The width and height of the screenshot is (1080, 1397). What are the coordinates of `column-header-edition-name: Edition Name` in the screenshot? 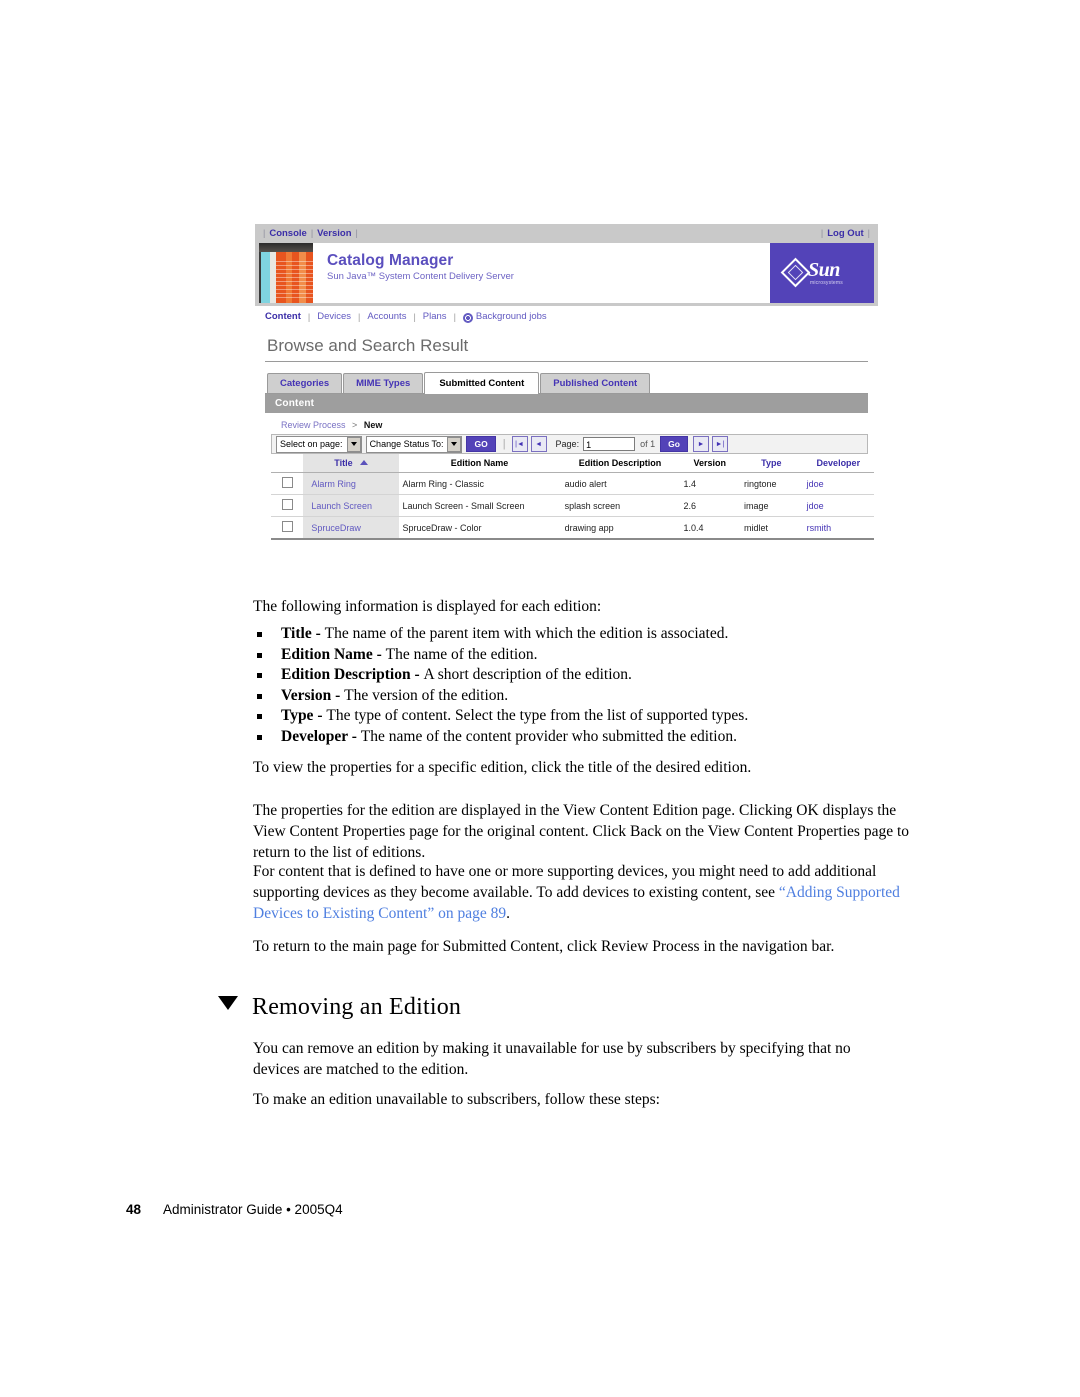 It's located at (479, 463).